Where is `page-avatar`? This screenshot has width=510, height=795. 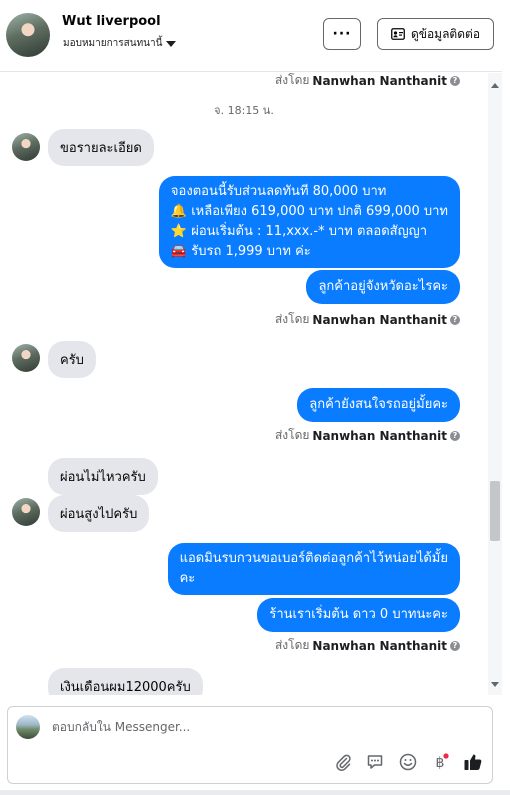
page-avatar is located at coordinates (28, 727).